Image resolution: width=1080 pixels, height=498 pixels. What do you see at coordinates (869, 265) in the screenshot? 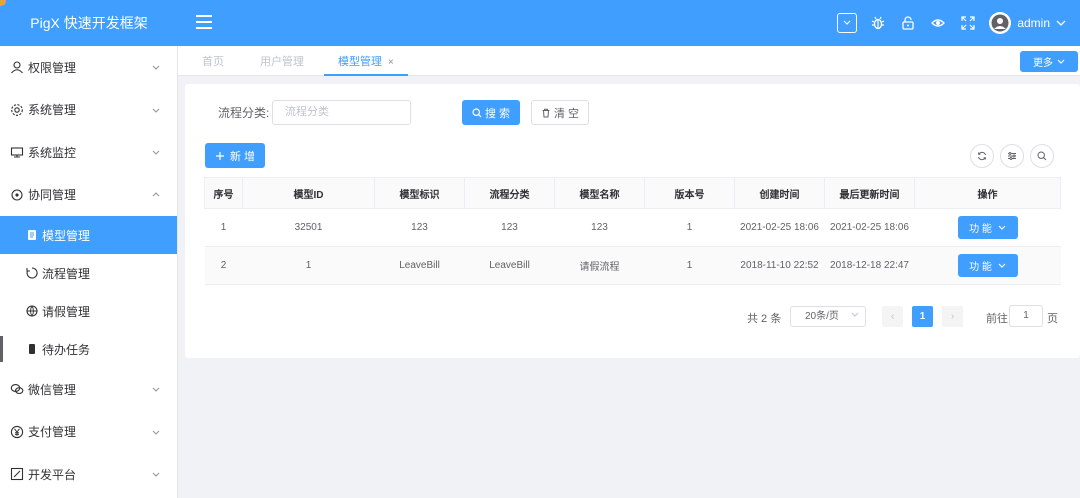
I see `cell-updated: 2018-12-18 22:47` at bounding box center [869, 265].